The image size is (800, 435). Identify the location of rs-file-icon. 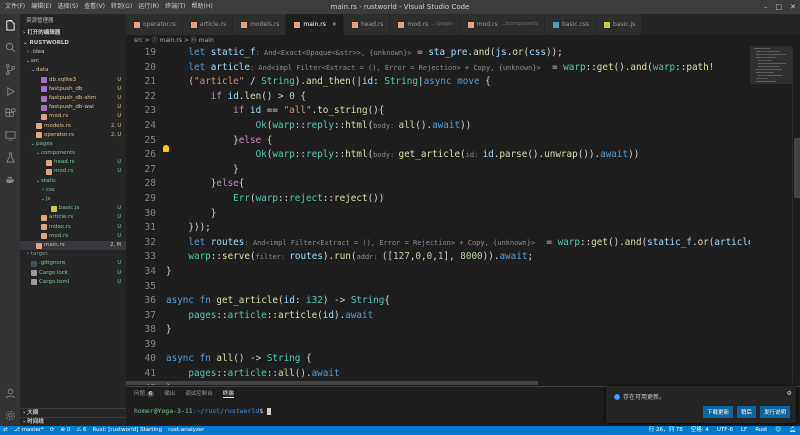
(193, 24).